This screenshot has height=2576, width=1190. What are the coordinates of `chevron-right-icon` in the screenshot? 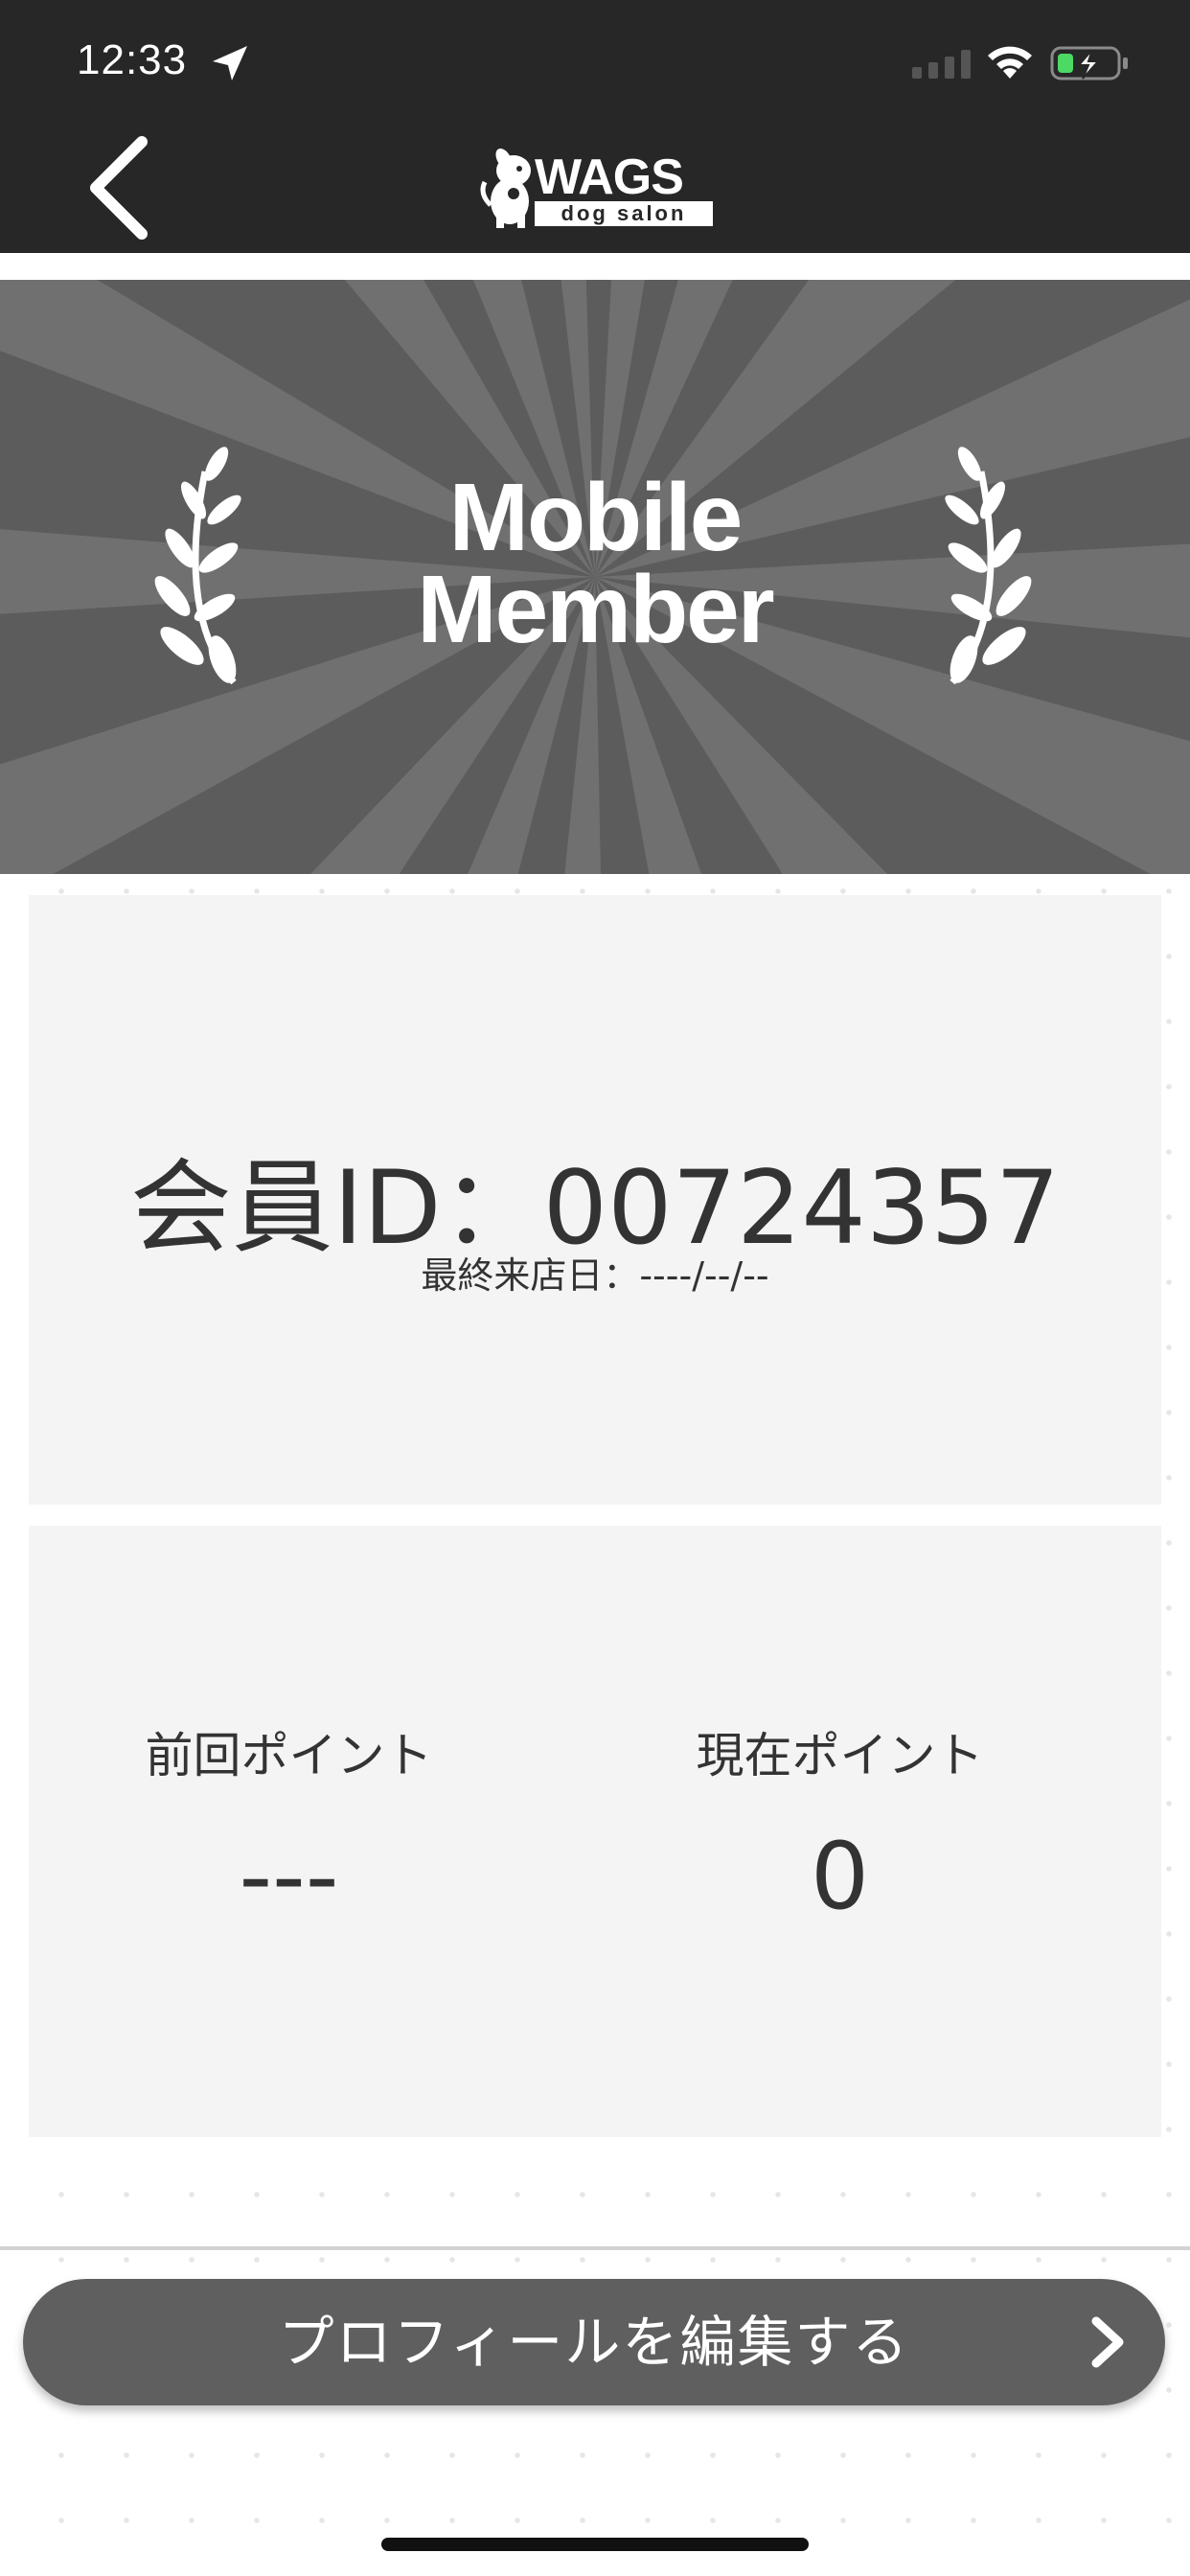 It's located at (1107, 2342).